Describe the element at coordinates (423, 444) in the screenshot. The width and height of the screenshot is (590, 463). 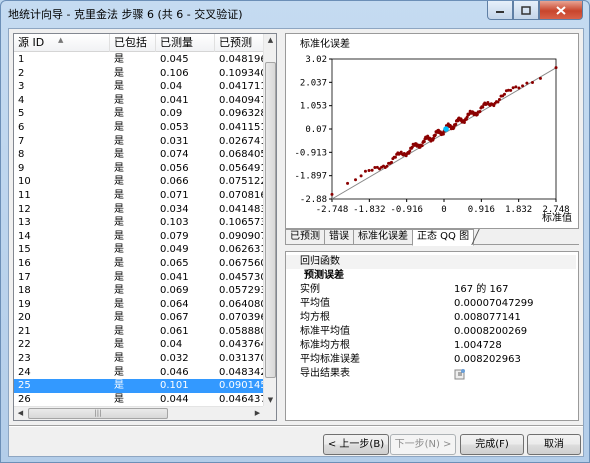
I see `next-button: 下一步(N) >` at that location.